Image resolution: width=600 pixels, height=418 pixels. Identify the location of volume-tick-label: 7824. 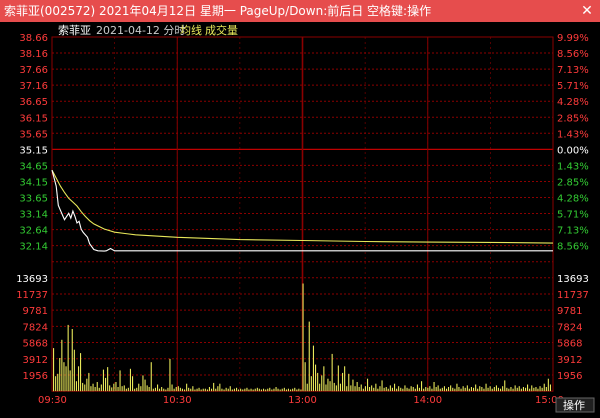
(569, 327).